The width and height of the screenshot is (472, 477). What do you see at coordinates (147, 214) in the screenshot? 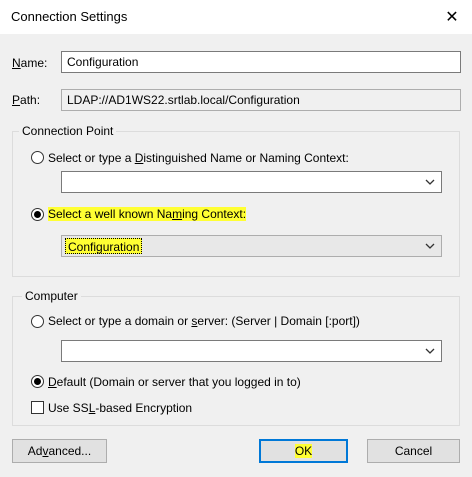
I see `well-known-context-radio-label: Select a well known Naming Context:` at bounding box center [147, 214].